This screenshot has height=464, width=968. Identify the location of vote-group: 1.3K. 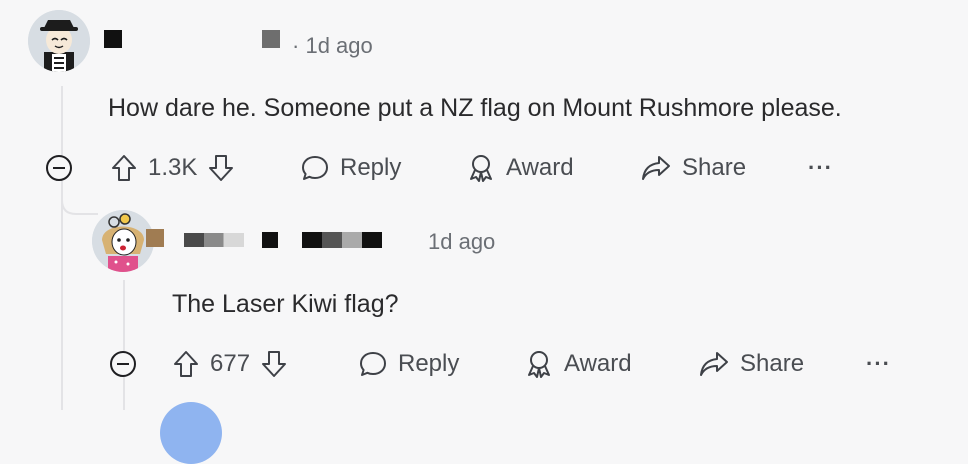
(172, 168).